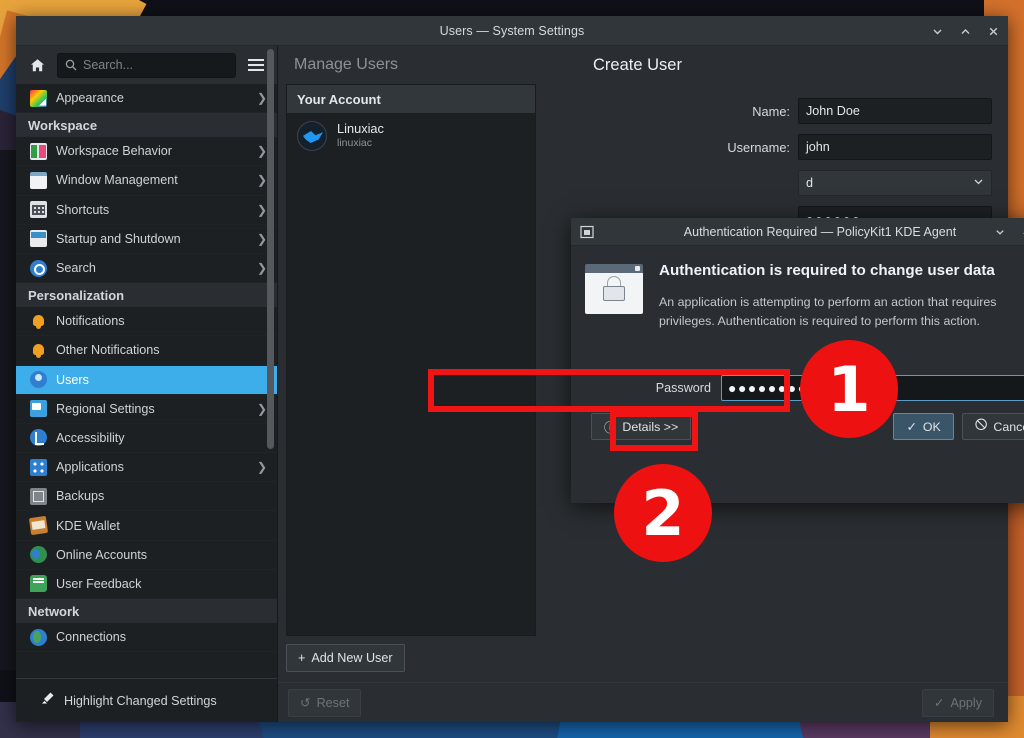 This screenshot has height=738, width=1024. What do you see at coordinates (146, 152) in the screenshot?
I see `sidebar-item-workspace-behavior: Workspace Behavior ❯` at bounding box center [146, 152].